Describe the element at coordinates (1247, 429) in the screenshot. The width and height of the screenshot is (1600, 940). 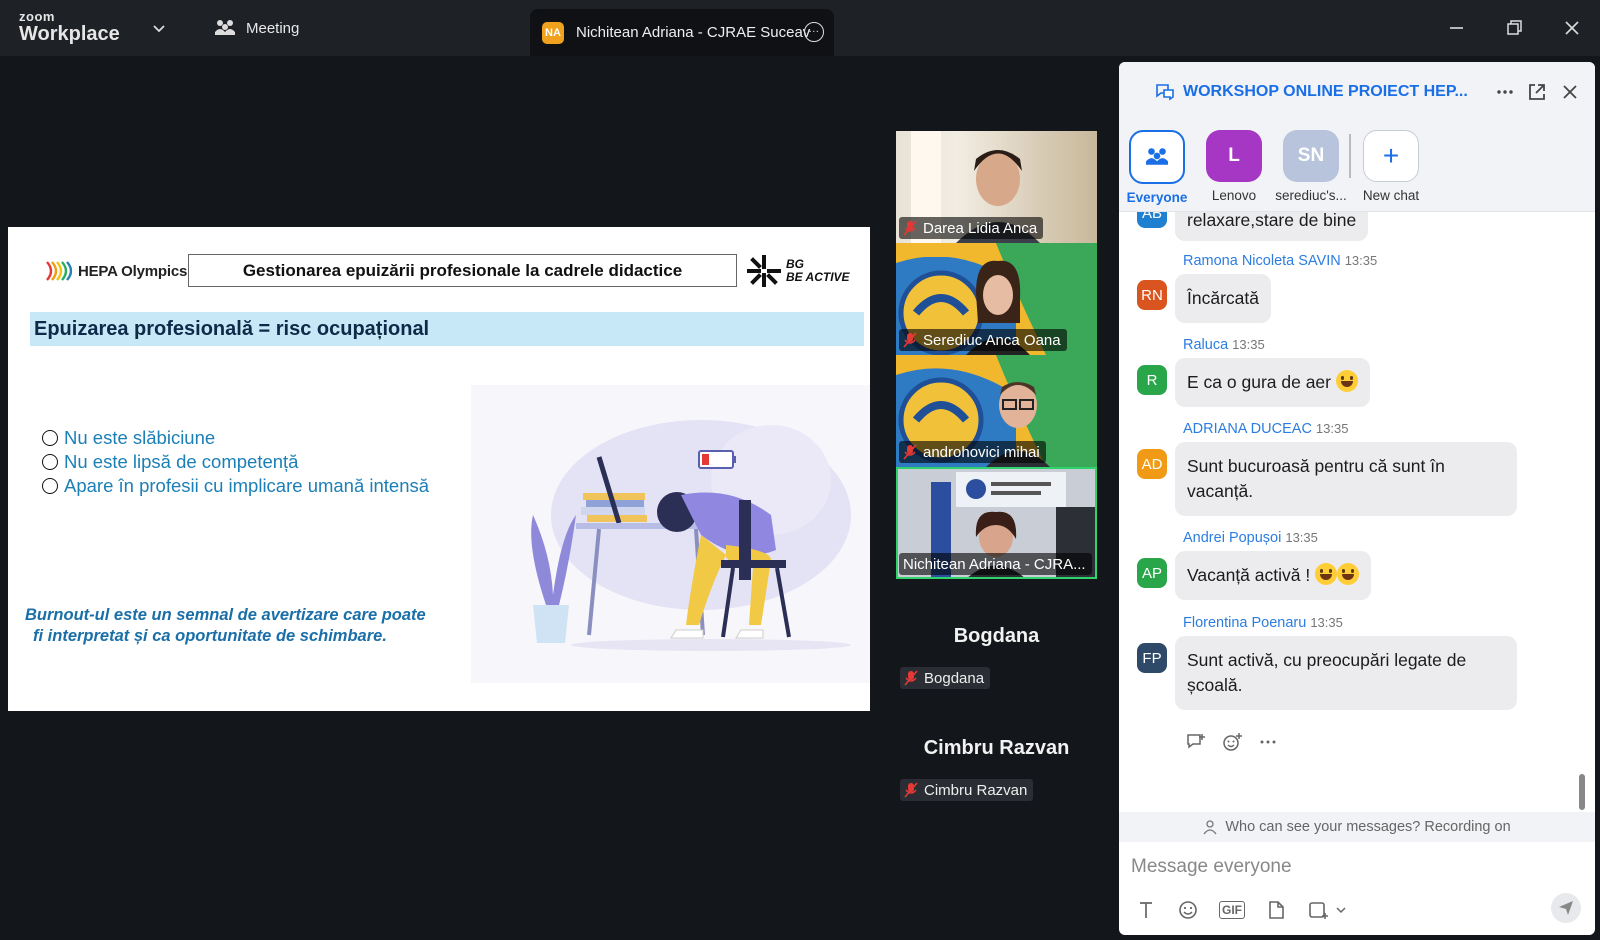
I see `sender-name: ADRIANA DUCEAC` at that location.